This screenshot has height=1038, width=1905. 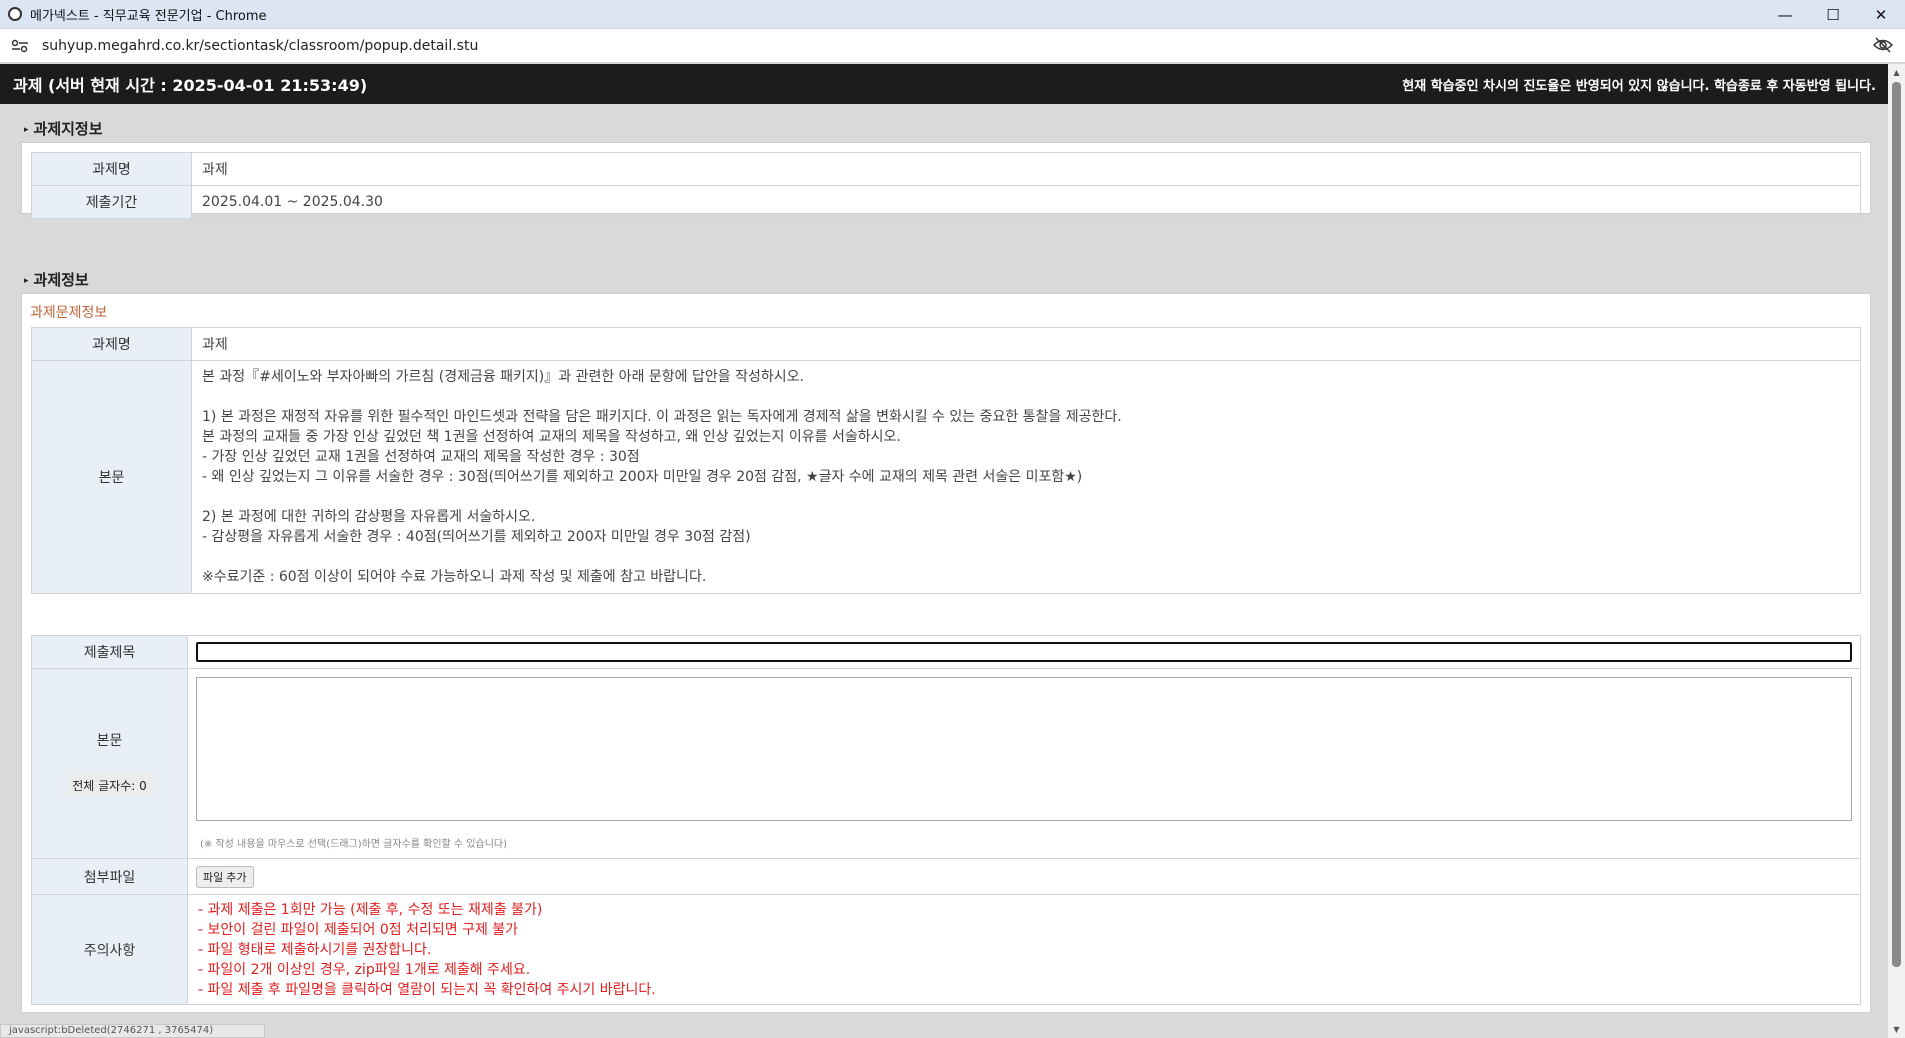 What do you see at coordinates (1024, 749) in the screenshot?
I see `submission-body-textarea` at bounding box center [1024, 749].